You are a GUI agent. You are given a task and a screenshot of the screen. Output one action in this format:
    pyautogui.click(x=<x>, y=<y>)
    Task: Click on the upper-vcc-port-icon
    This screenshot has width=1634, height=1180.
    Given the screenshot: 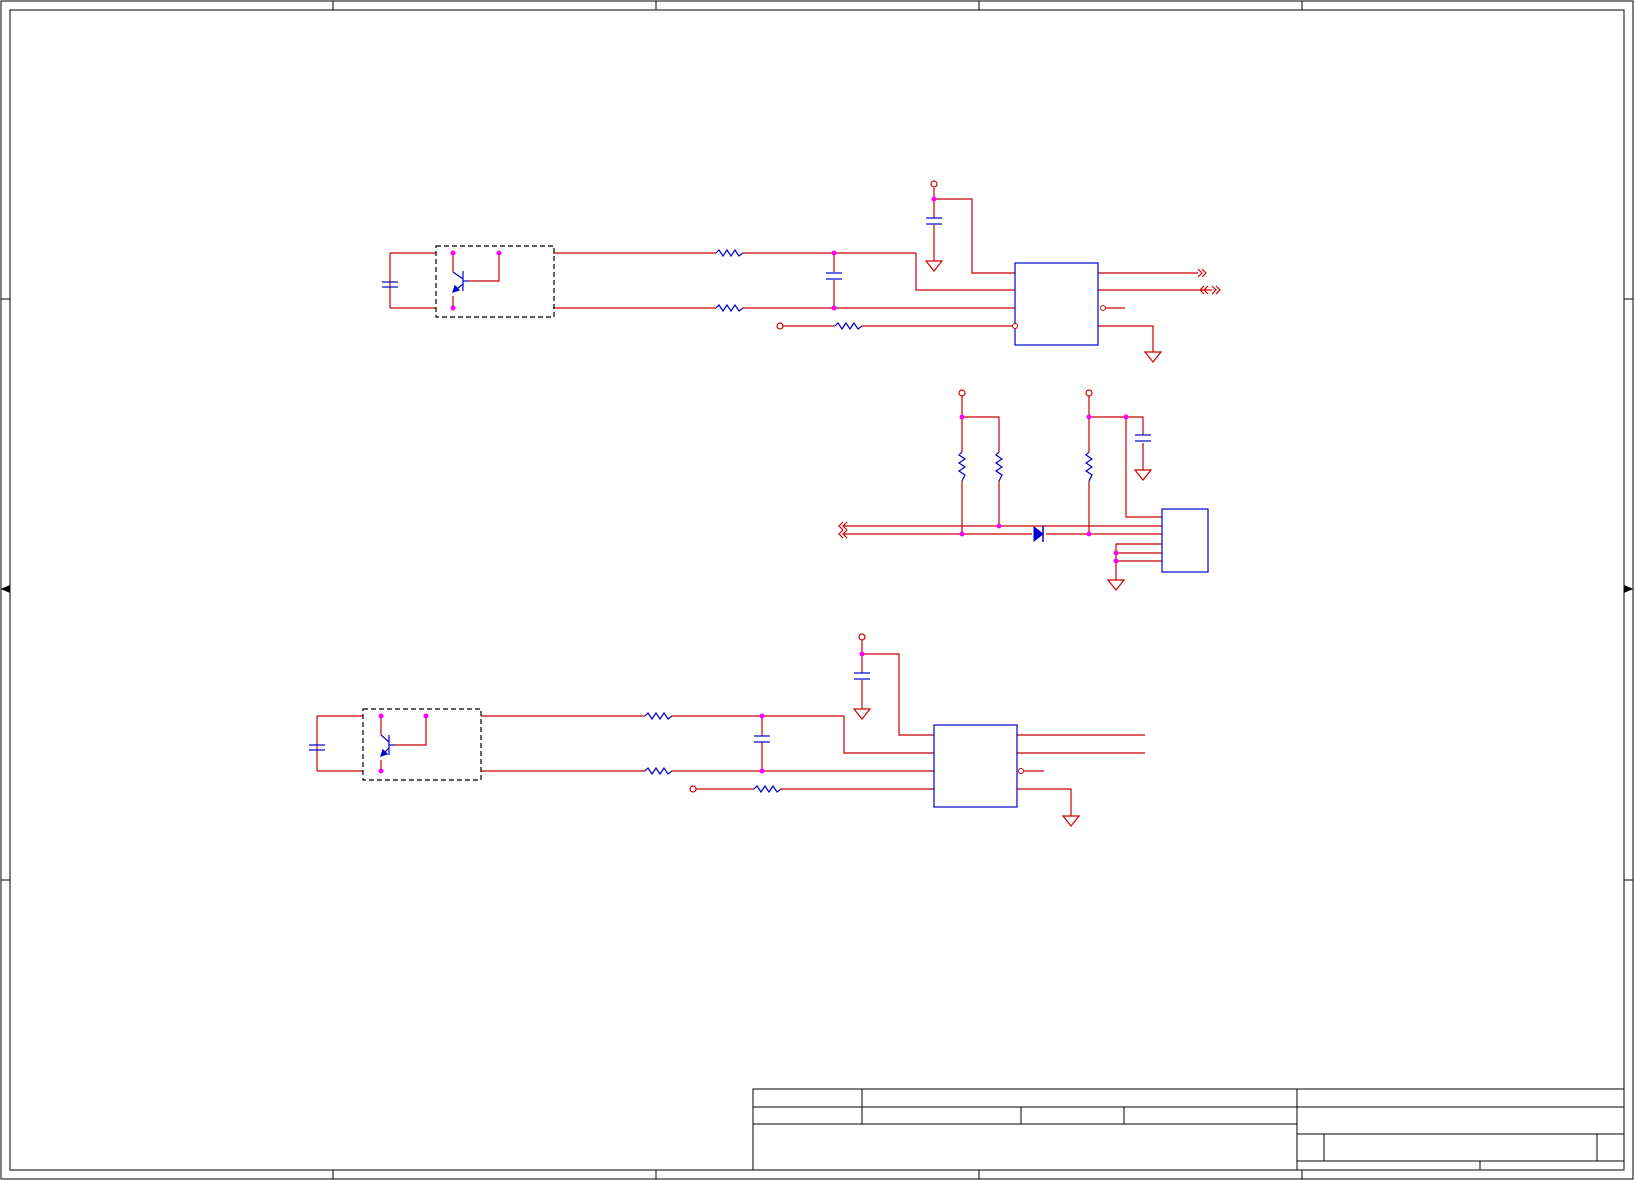 What is the action you would take?
    pyautogui.click(x=934, y=184)
    